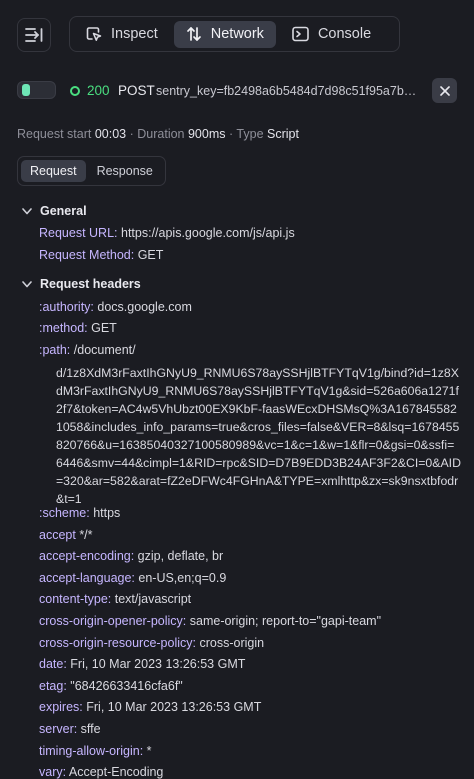 The width and height of the screenshot is (474, 779). I want to click on tab-inspect-label: Inspect, so click(134, 34).